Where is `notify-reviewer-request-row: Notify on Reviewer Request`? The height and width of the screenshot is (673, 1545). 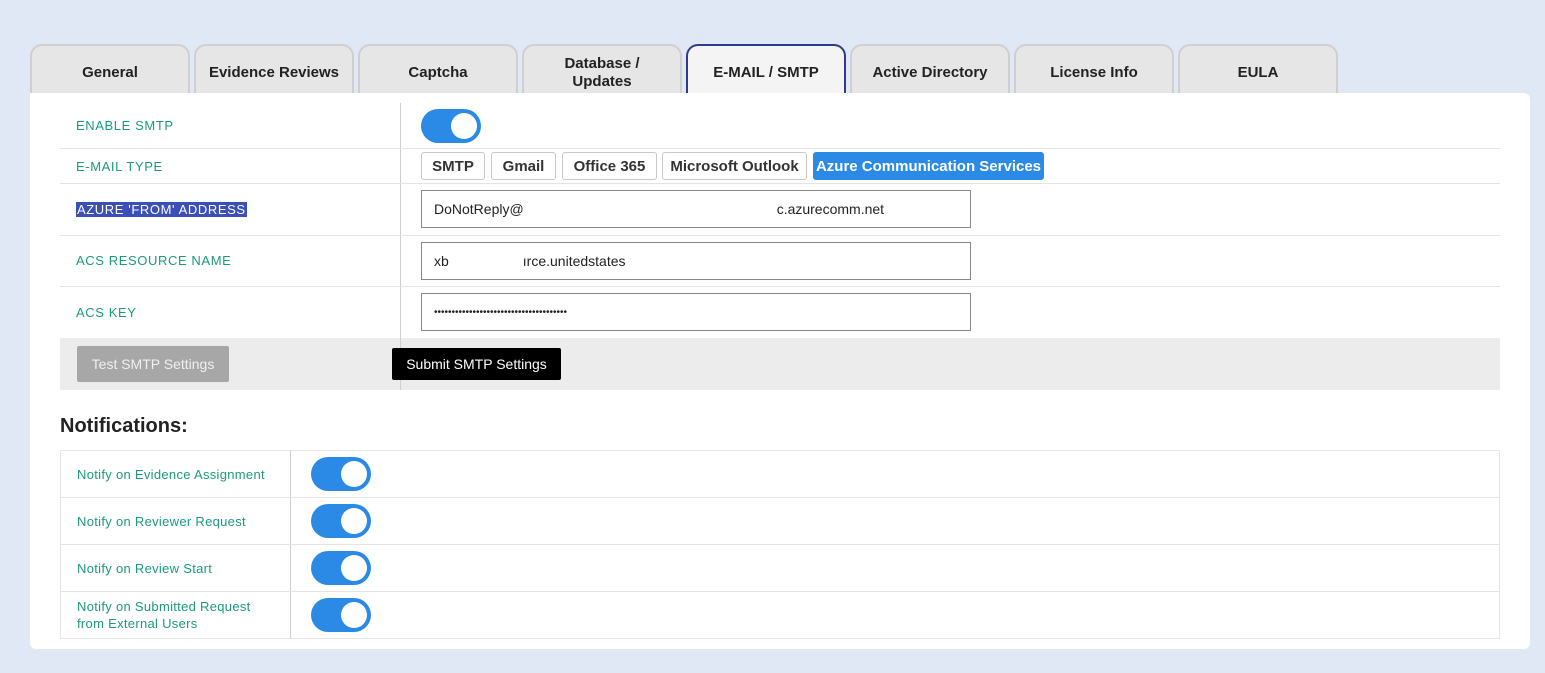
notify-reviewer-request-row: Notify on Reviewer Request is located at coordinates (780, 521).